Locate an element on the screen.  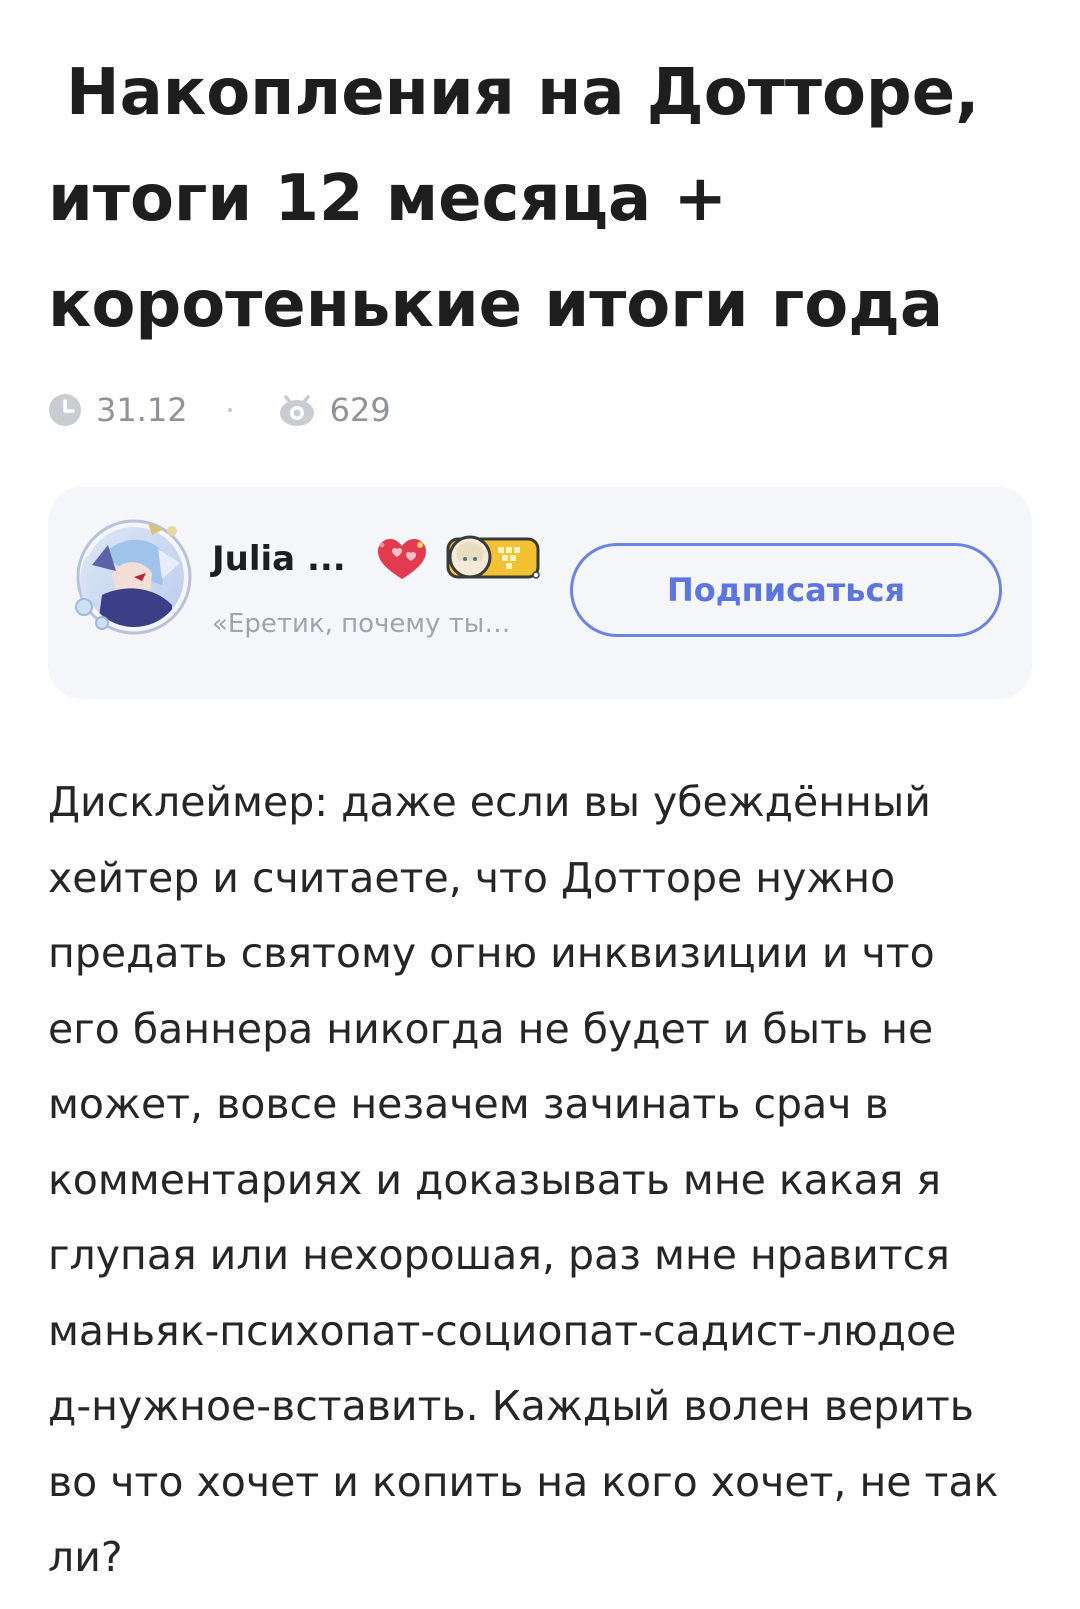
avatar is located at coordinates (147, 590).